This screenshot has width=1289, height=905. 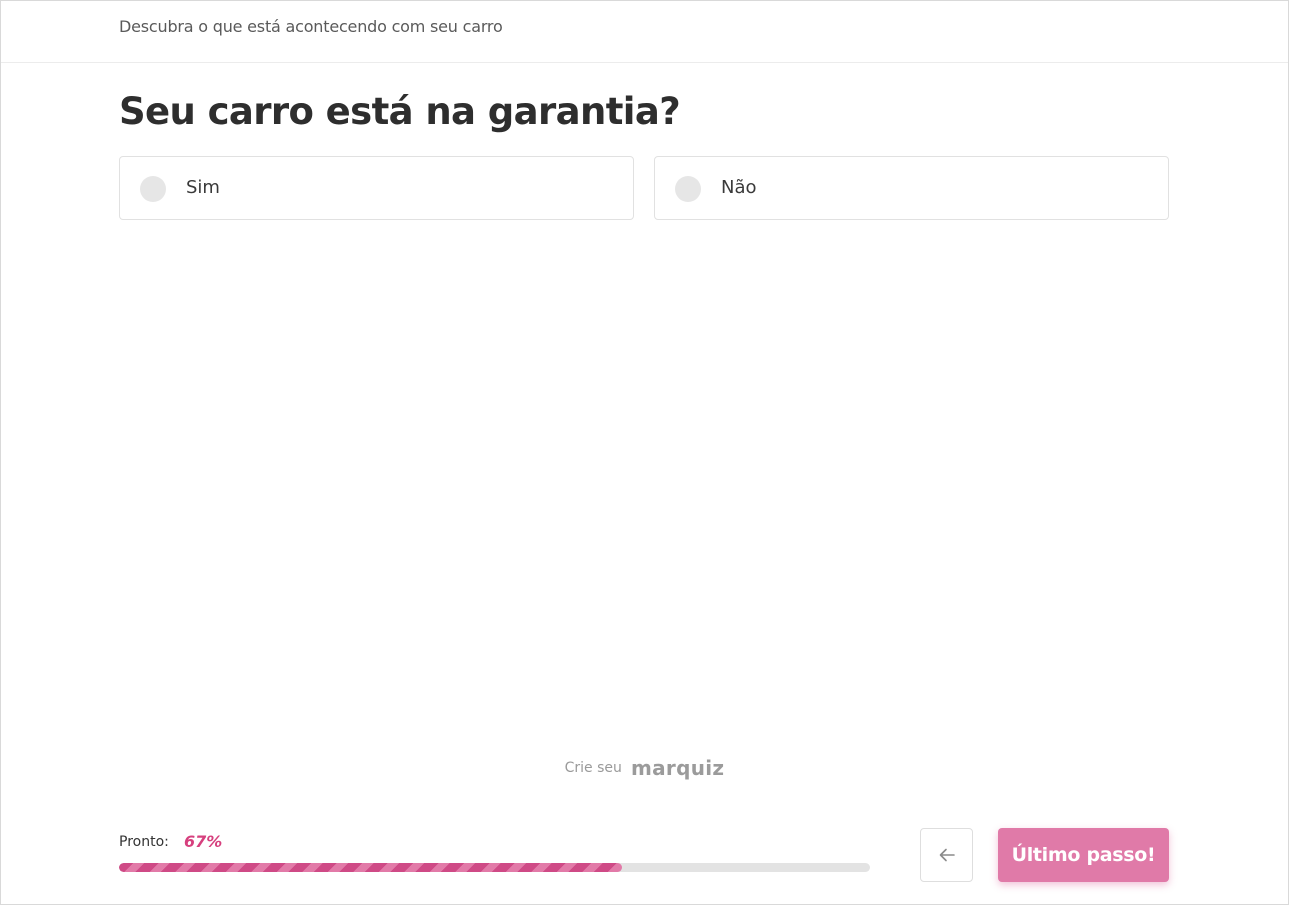 What do you see at coordinates (376, 188) in the screenshot?
I see `option-sim: Sim` at bounding box center [376, 188].